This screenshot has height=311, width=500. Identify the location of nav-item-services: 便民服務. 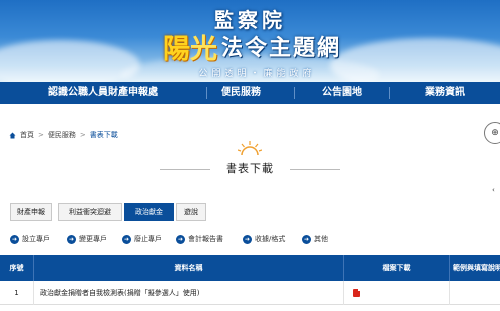
(241, 93).